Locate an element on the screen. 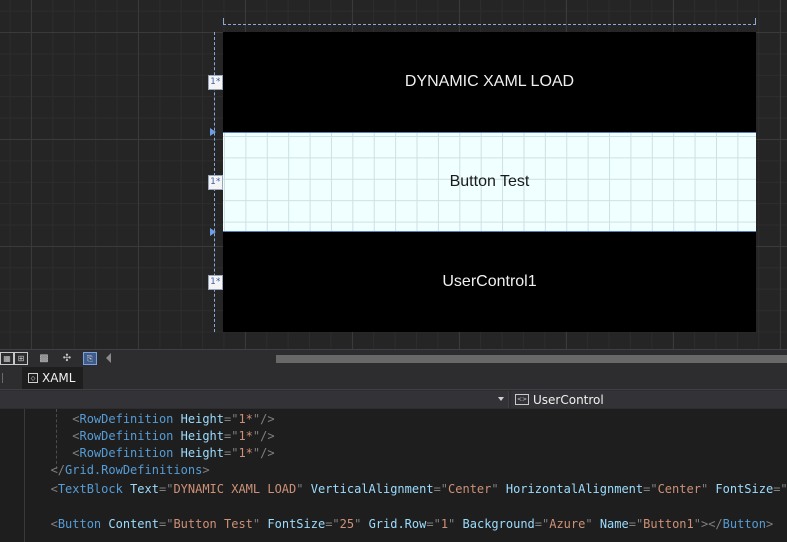 The image size is (787, 542). code-token: Text is located at coordinates (144, 489).